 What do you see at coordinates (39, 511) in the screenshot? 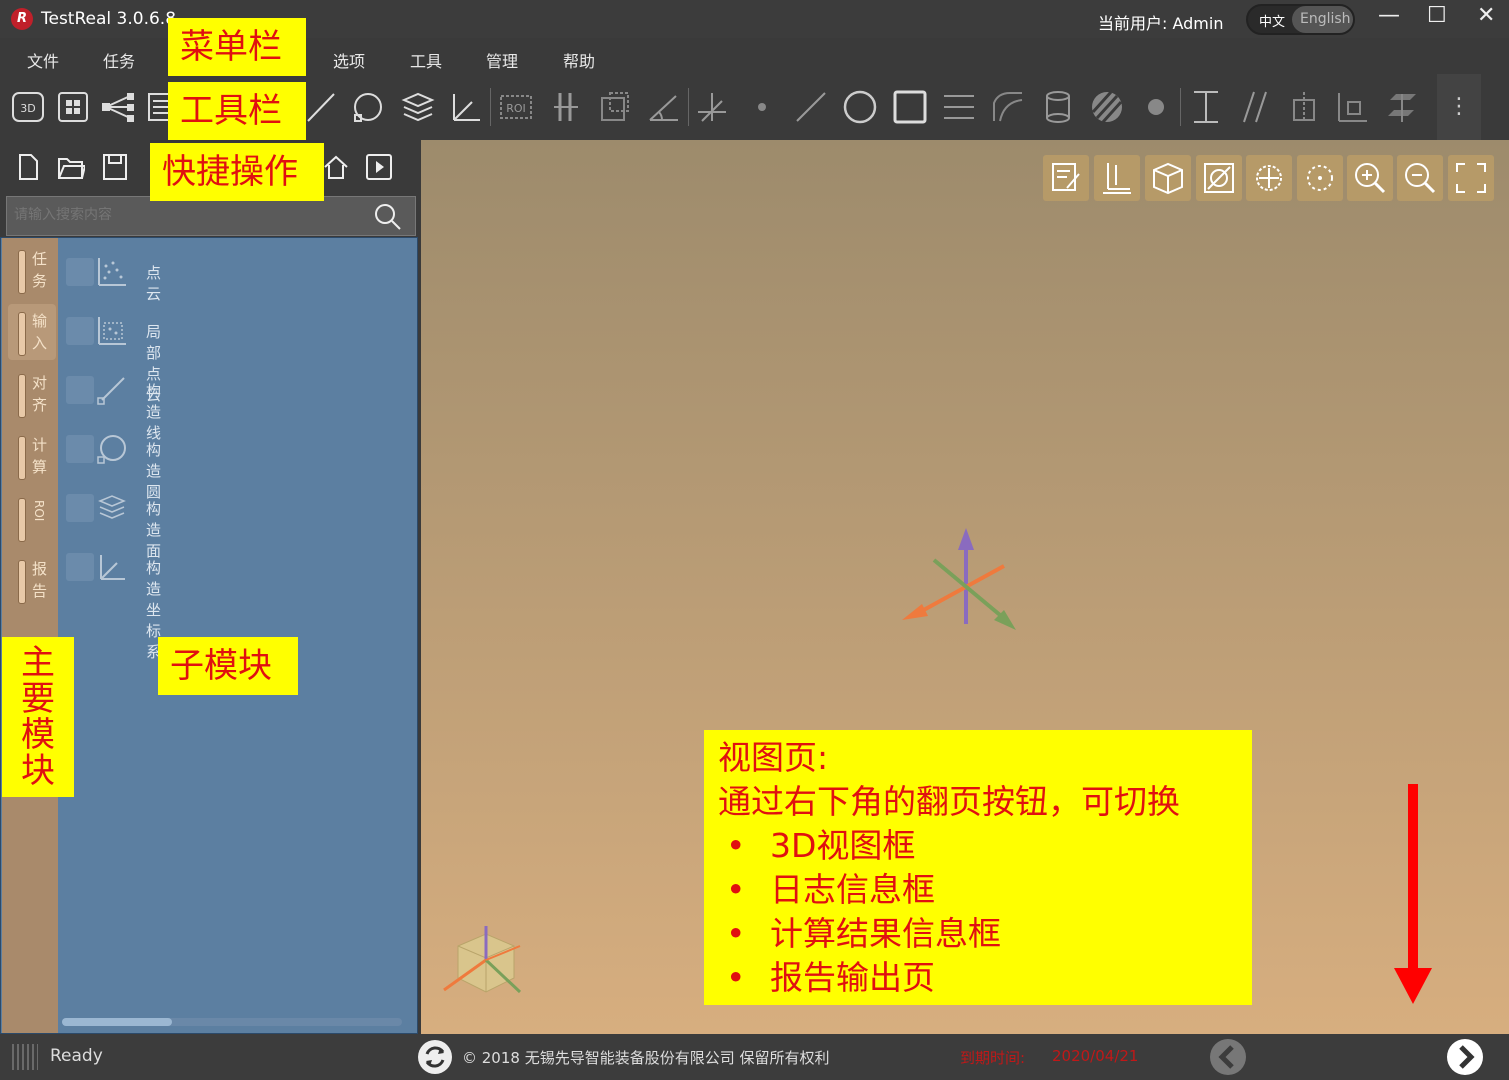
I see `module-tab-label: ROI` at bounding box center [39, 511].